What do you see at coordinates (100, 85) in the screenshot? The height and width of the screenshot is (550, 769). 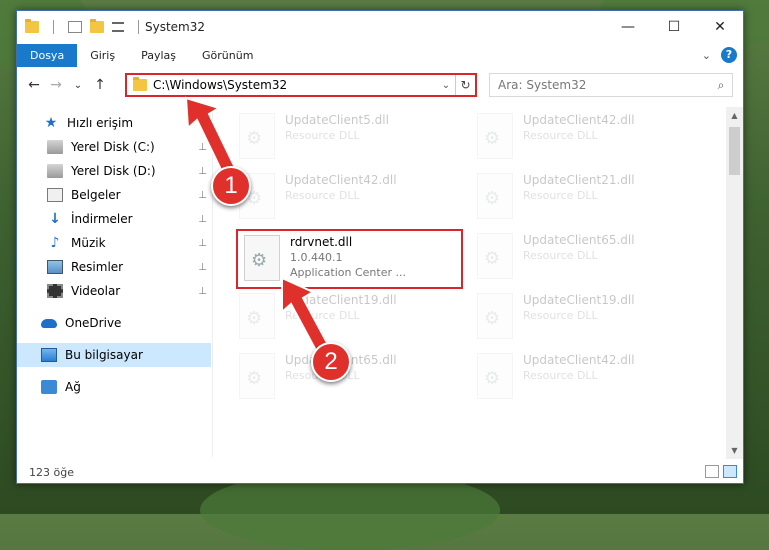 I see `up-button: ↑` at bounding box center [100, 85].